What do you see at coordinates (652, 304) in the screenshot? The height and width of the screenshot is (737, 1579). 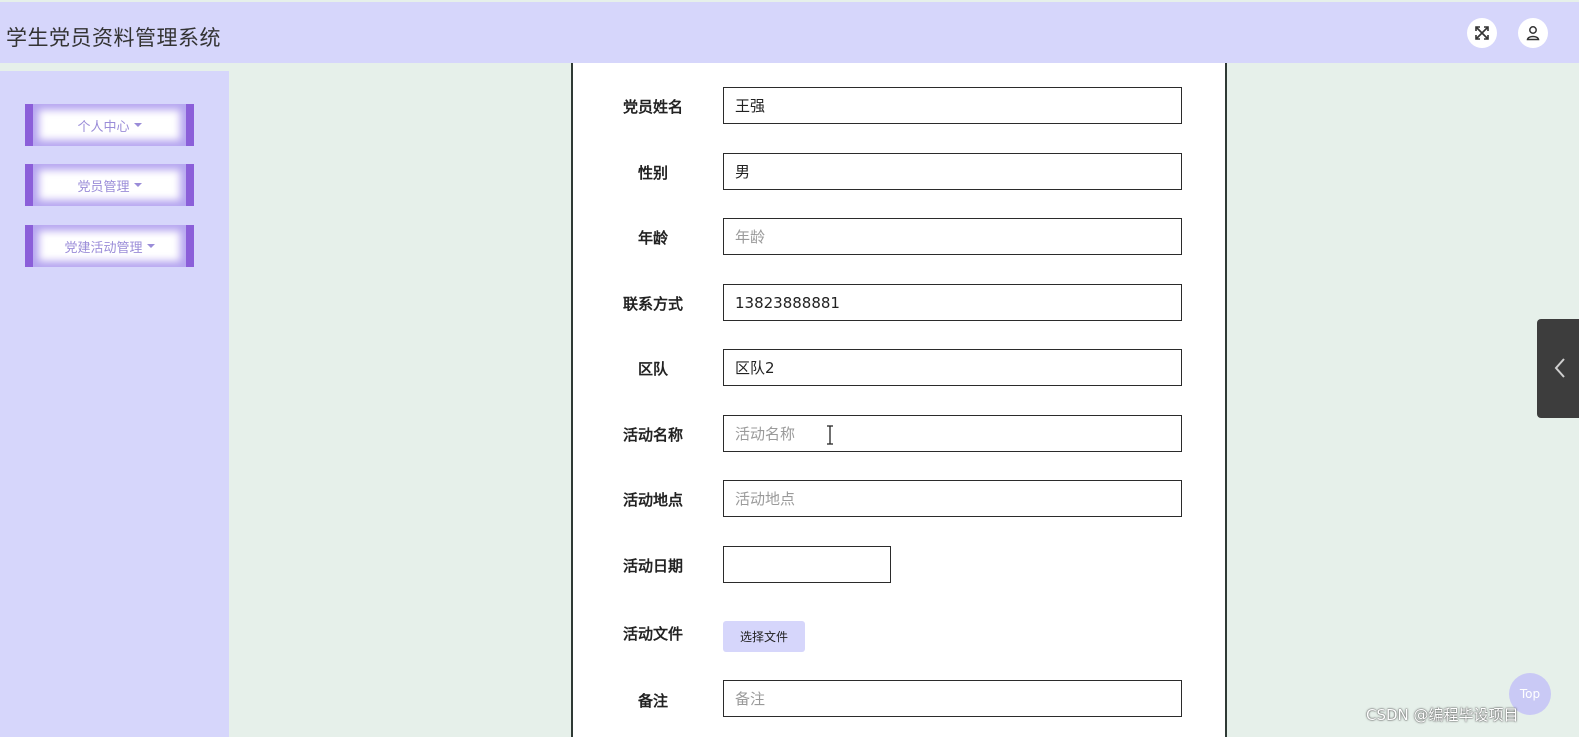 I see `contact-label: 联系方式` at bounding box center [652, 304].